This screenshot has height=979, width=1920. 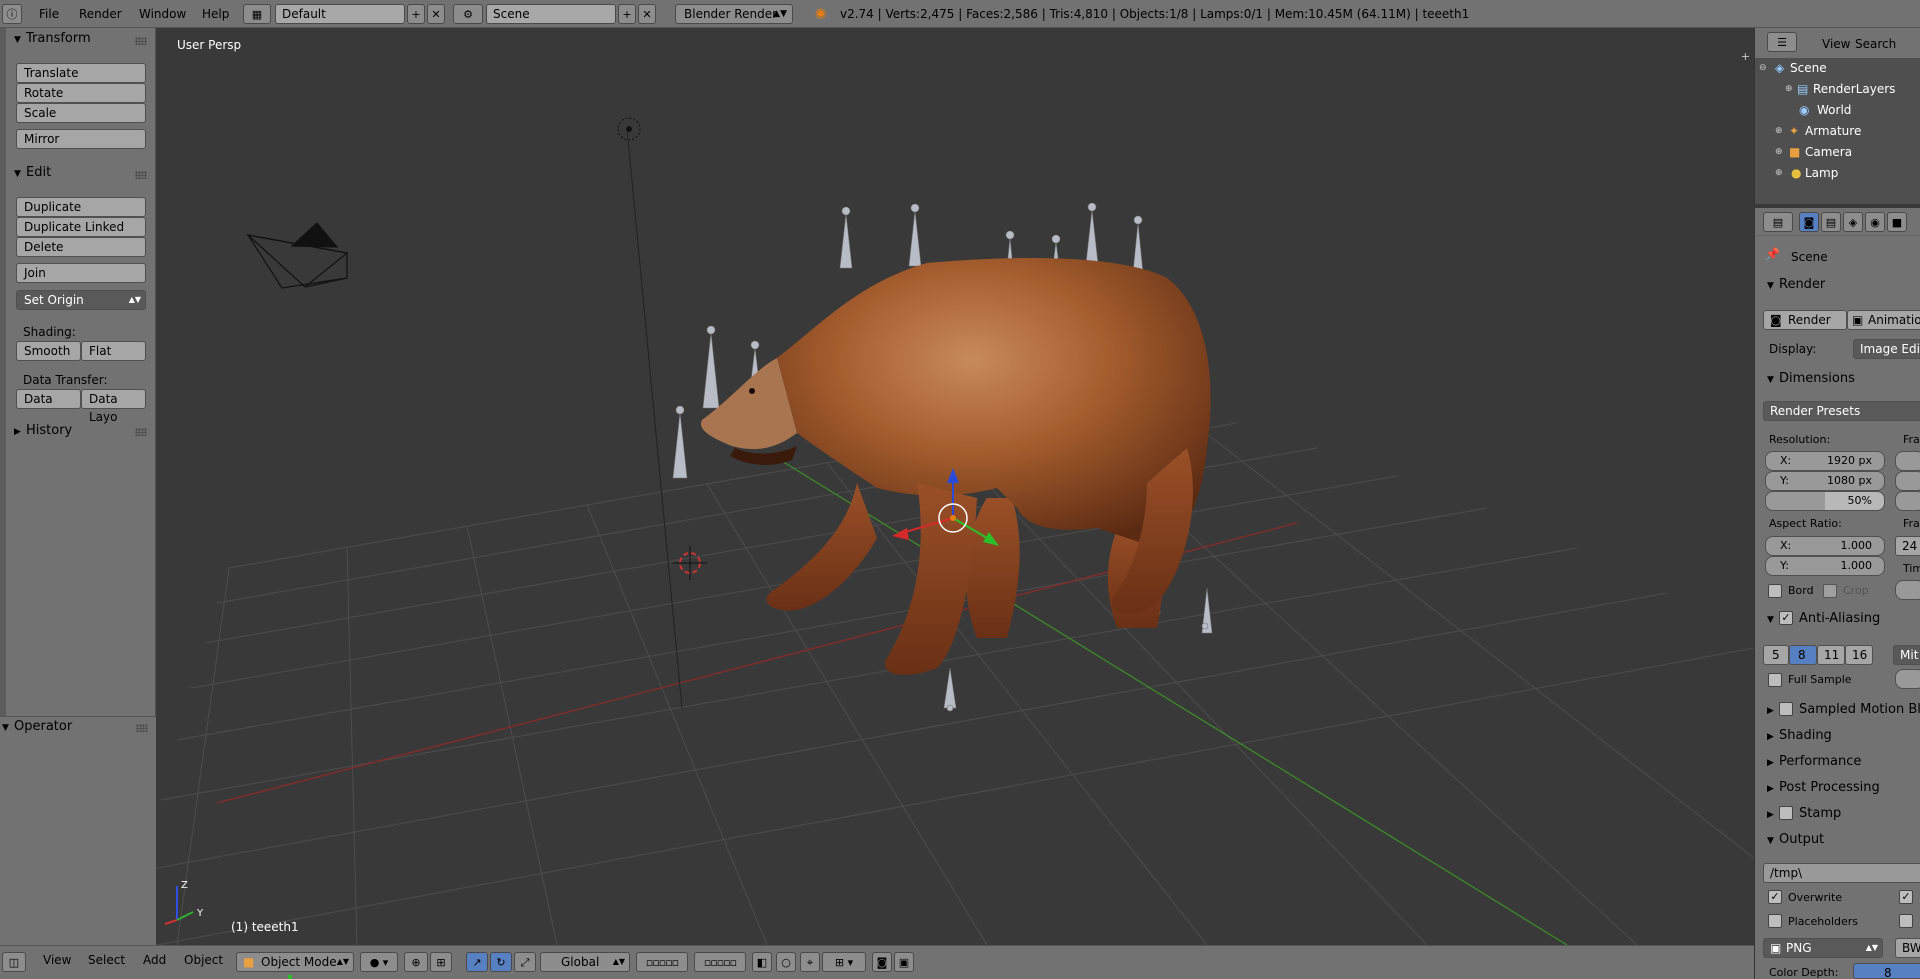 What do you see at coordinates (52, 39) in the screenshot?
I see `panel-transform-header: ▼ Transform` at bounding box center [52, 39].